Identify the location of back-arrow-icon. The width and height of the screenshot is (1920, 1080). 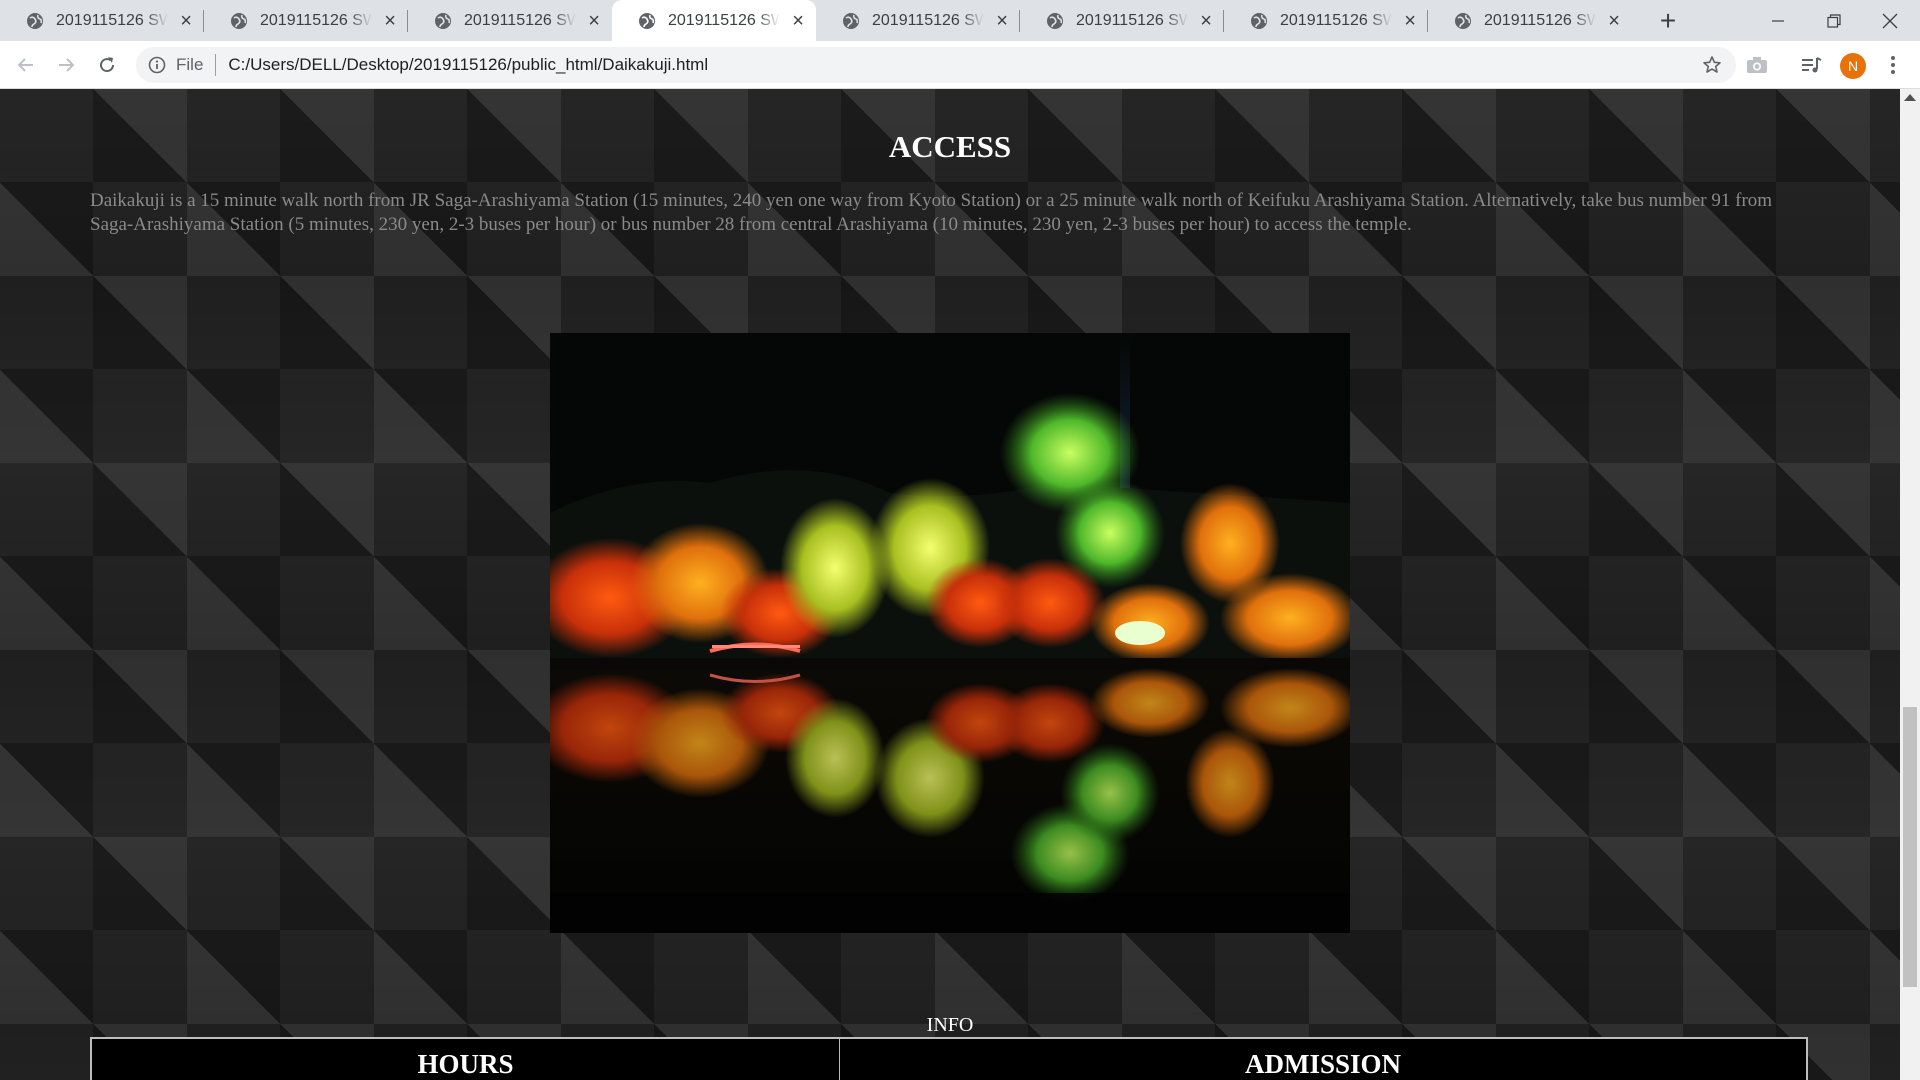
(25, 65).